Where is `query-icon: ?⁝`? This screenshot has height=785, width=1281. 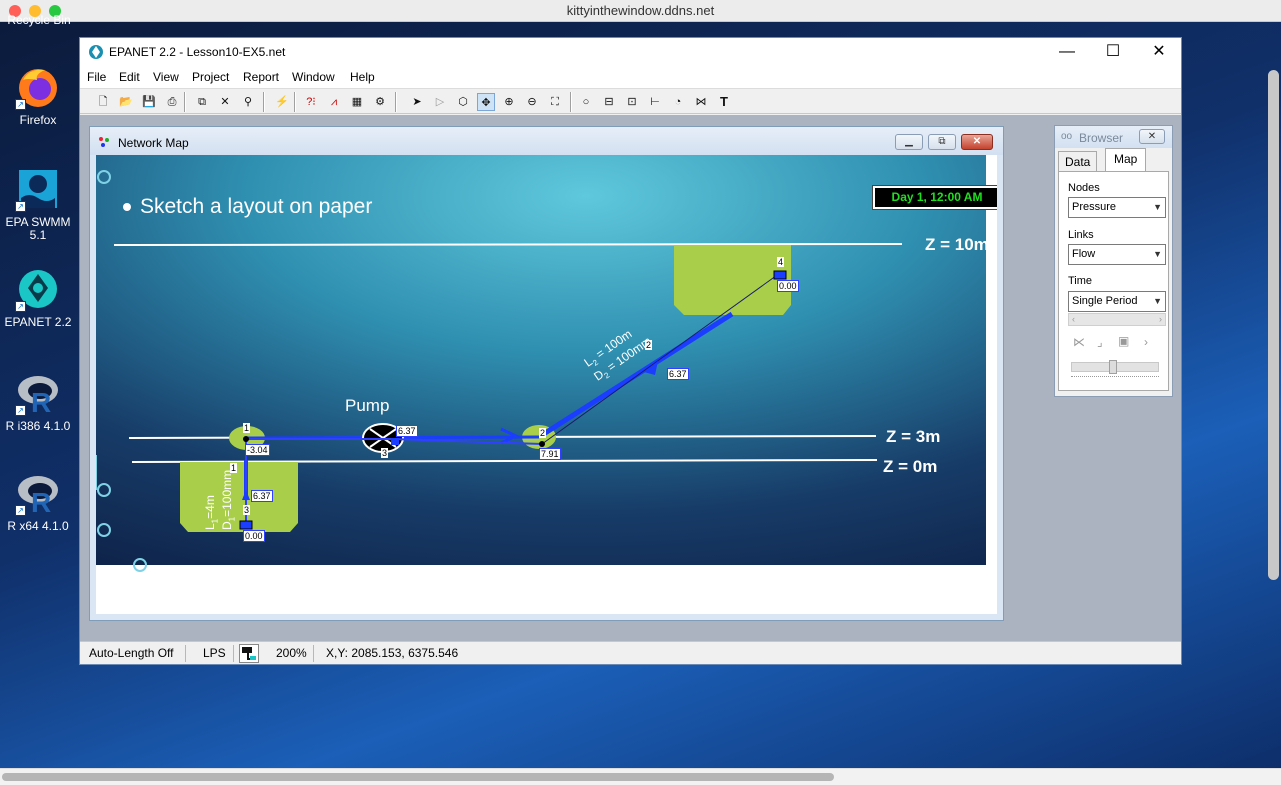 query-icon: ?⁝ is located at coordinates (311, 102).